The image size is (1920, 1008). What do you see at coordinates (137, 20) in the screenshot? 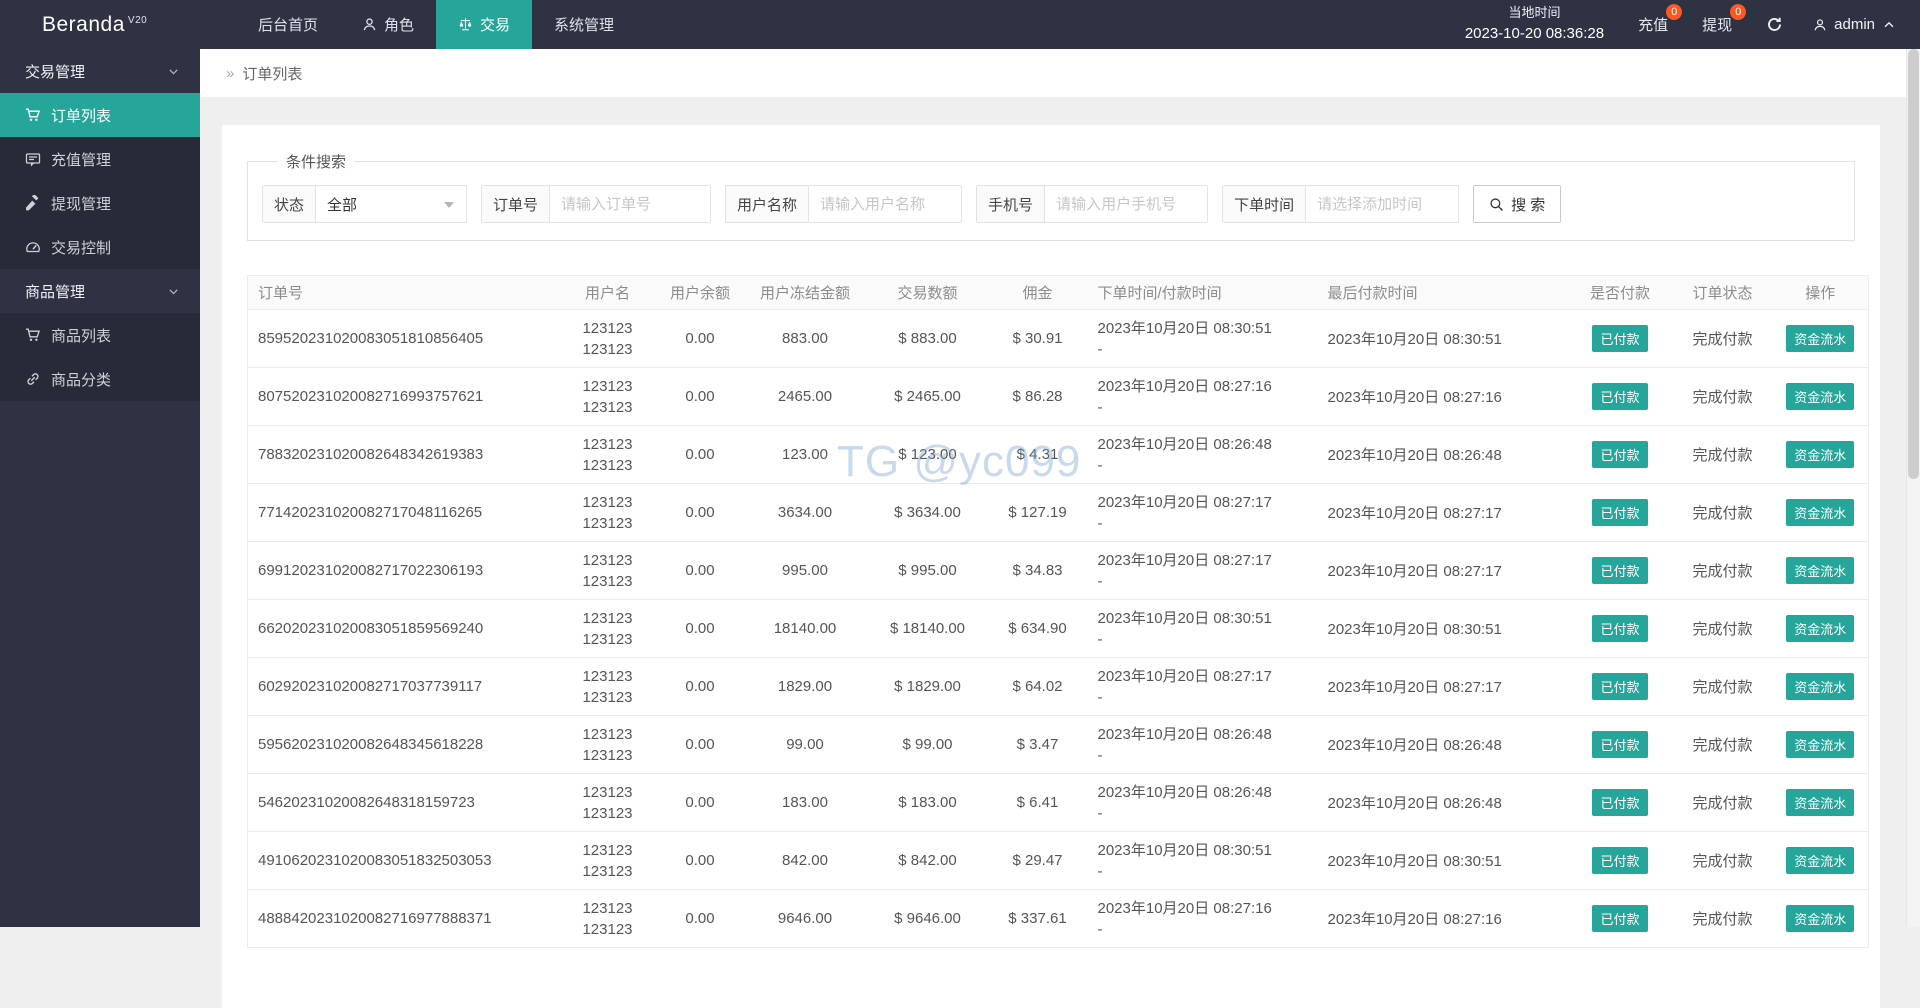
I see `app-logo-version: V20` at bounding box center [137, 20].